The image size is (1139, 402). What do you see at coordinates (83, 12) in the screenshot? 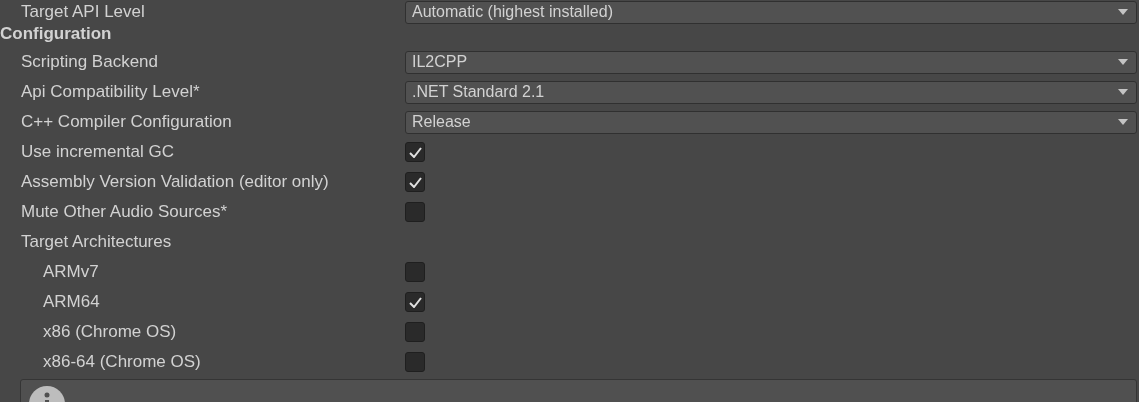
I see `field-label: Target API Level` at bounding box center [83, 12].